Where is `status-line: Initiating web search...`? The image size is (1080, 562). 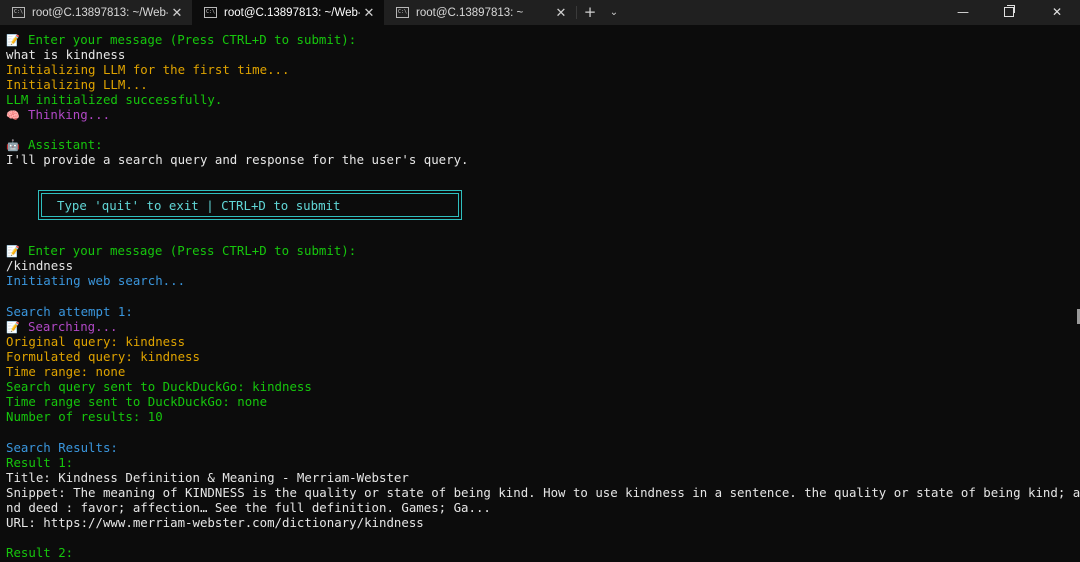 status-line: Initiating web search... is located at coordinates (96, 280).